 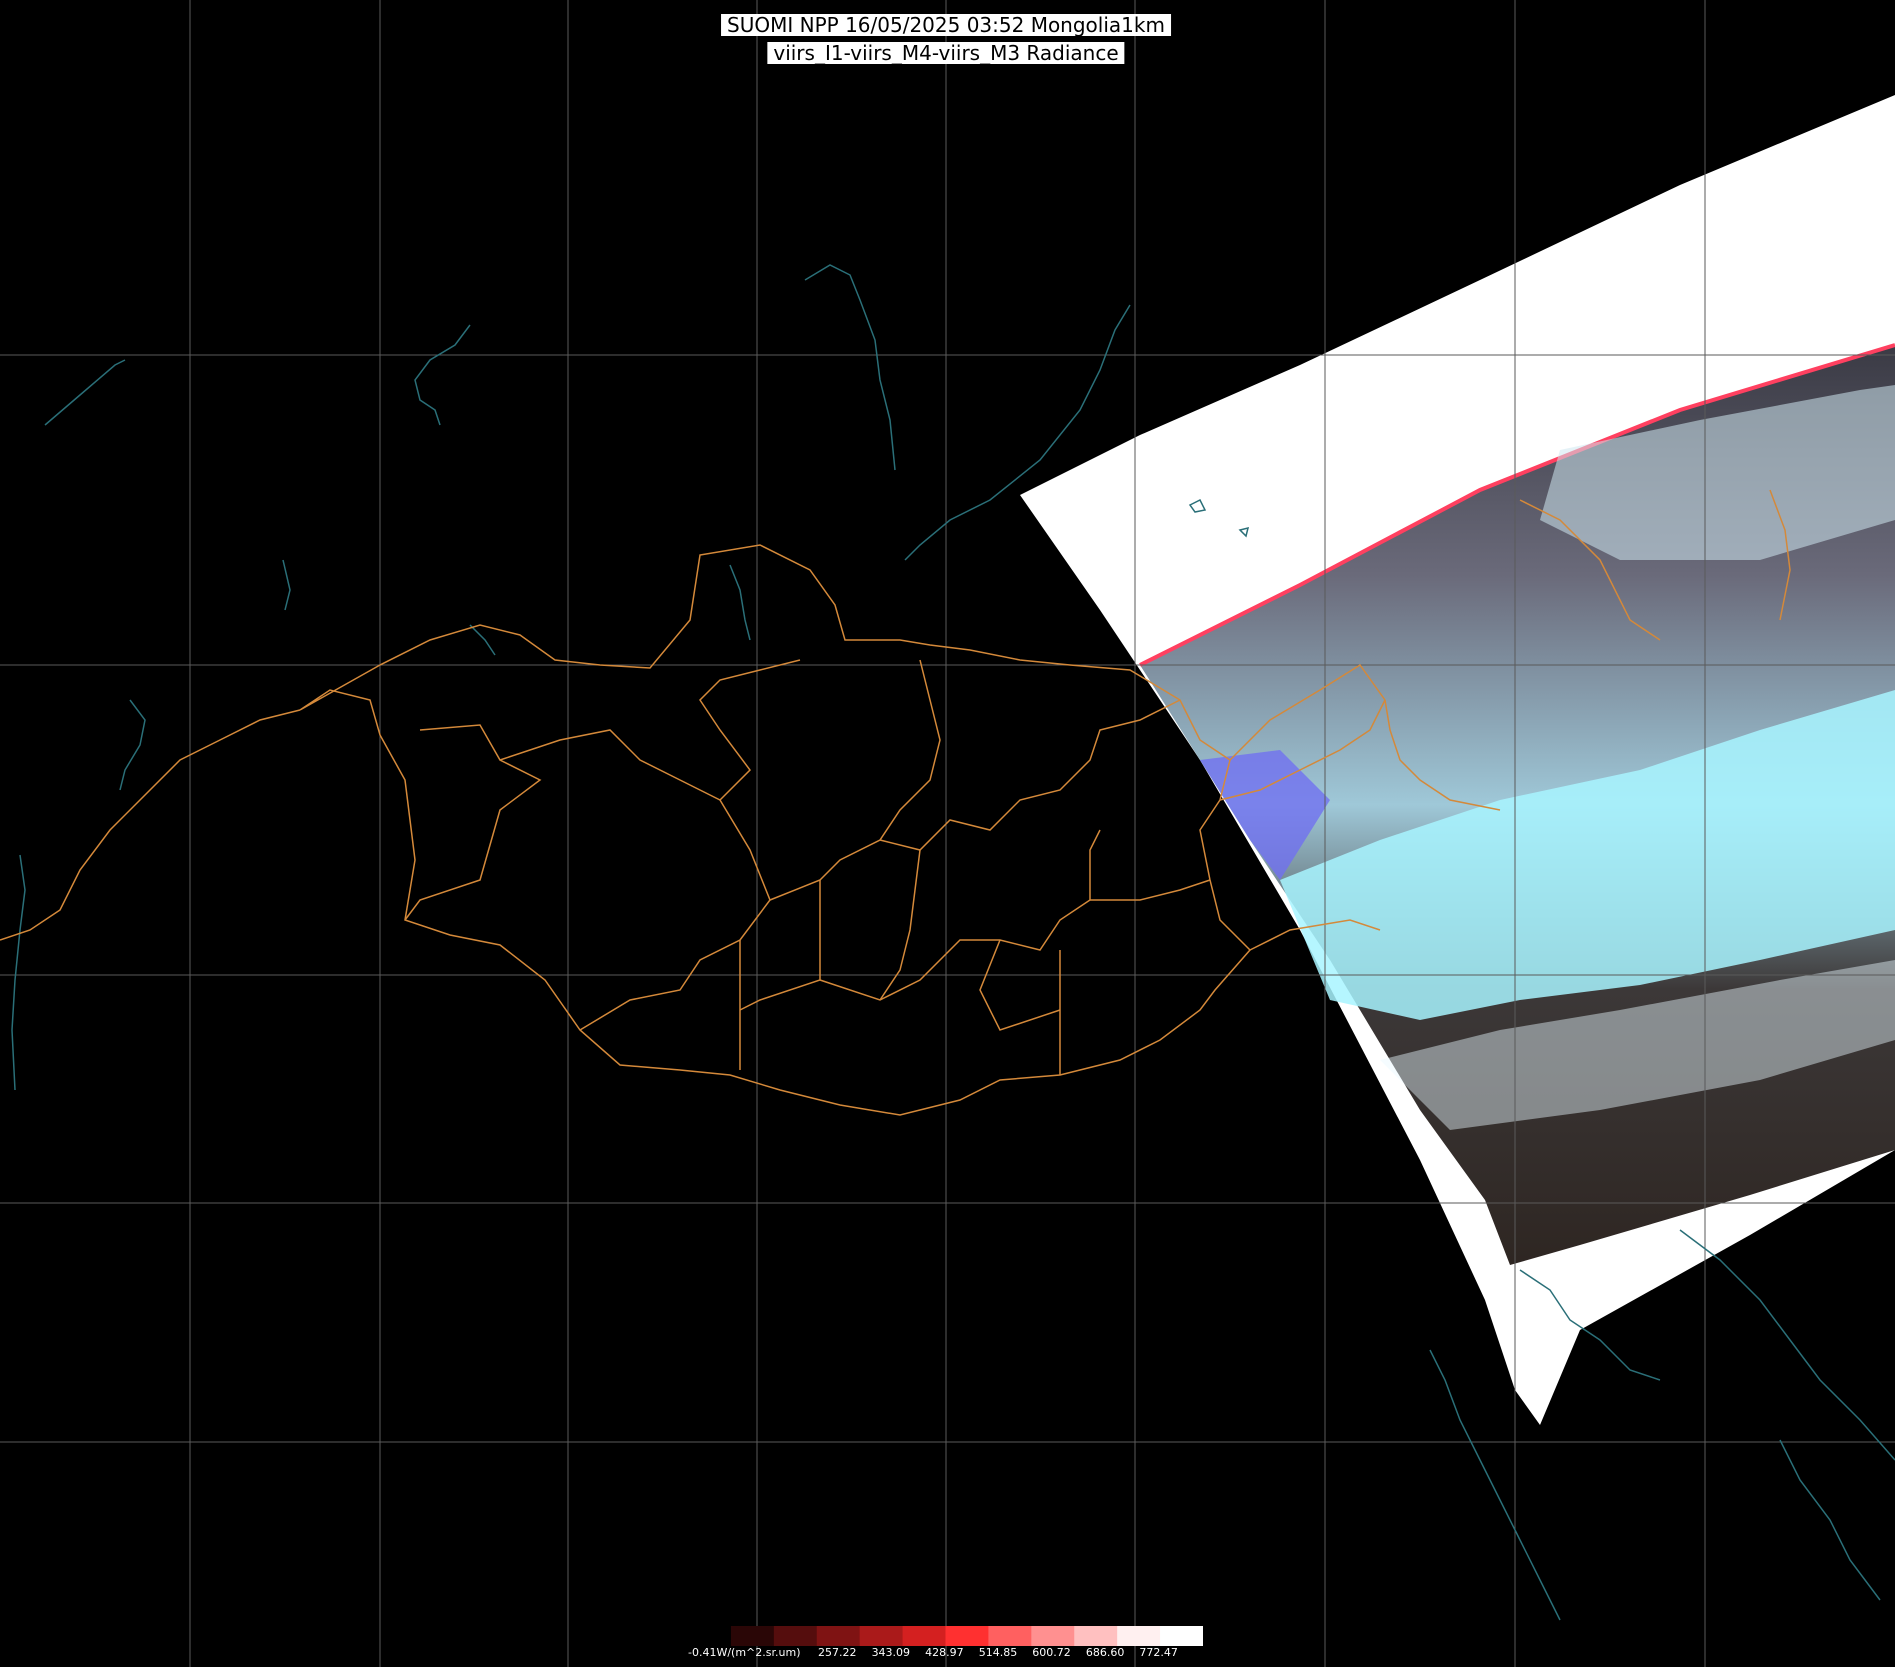 What do you see at coordinates (1105, 1652) in the screenshot?
I see `colorbar-tick-label: 686.60` at bounding box center [1105, 1652].